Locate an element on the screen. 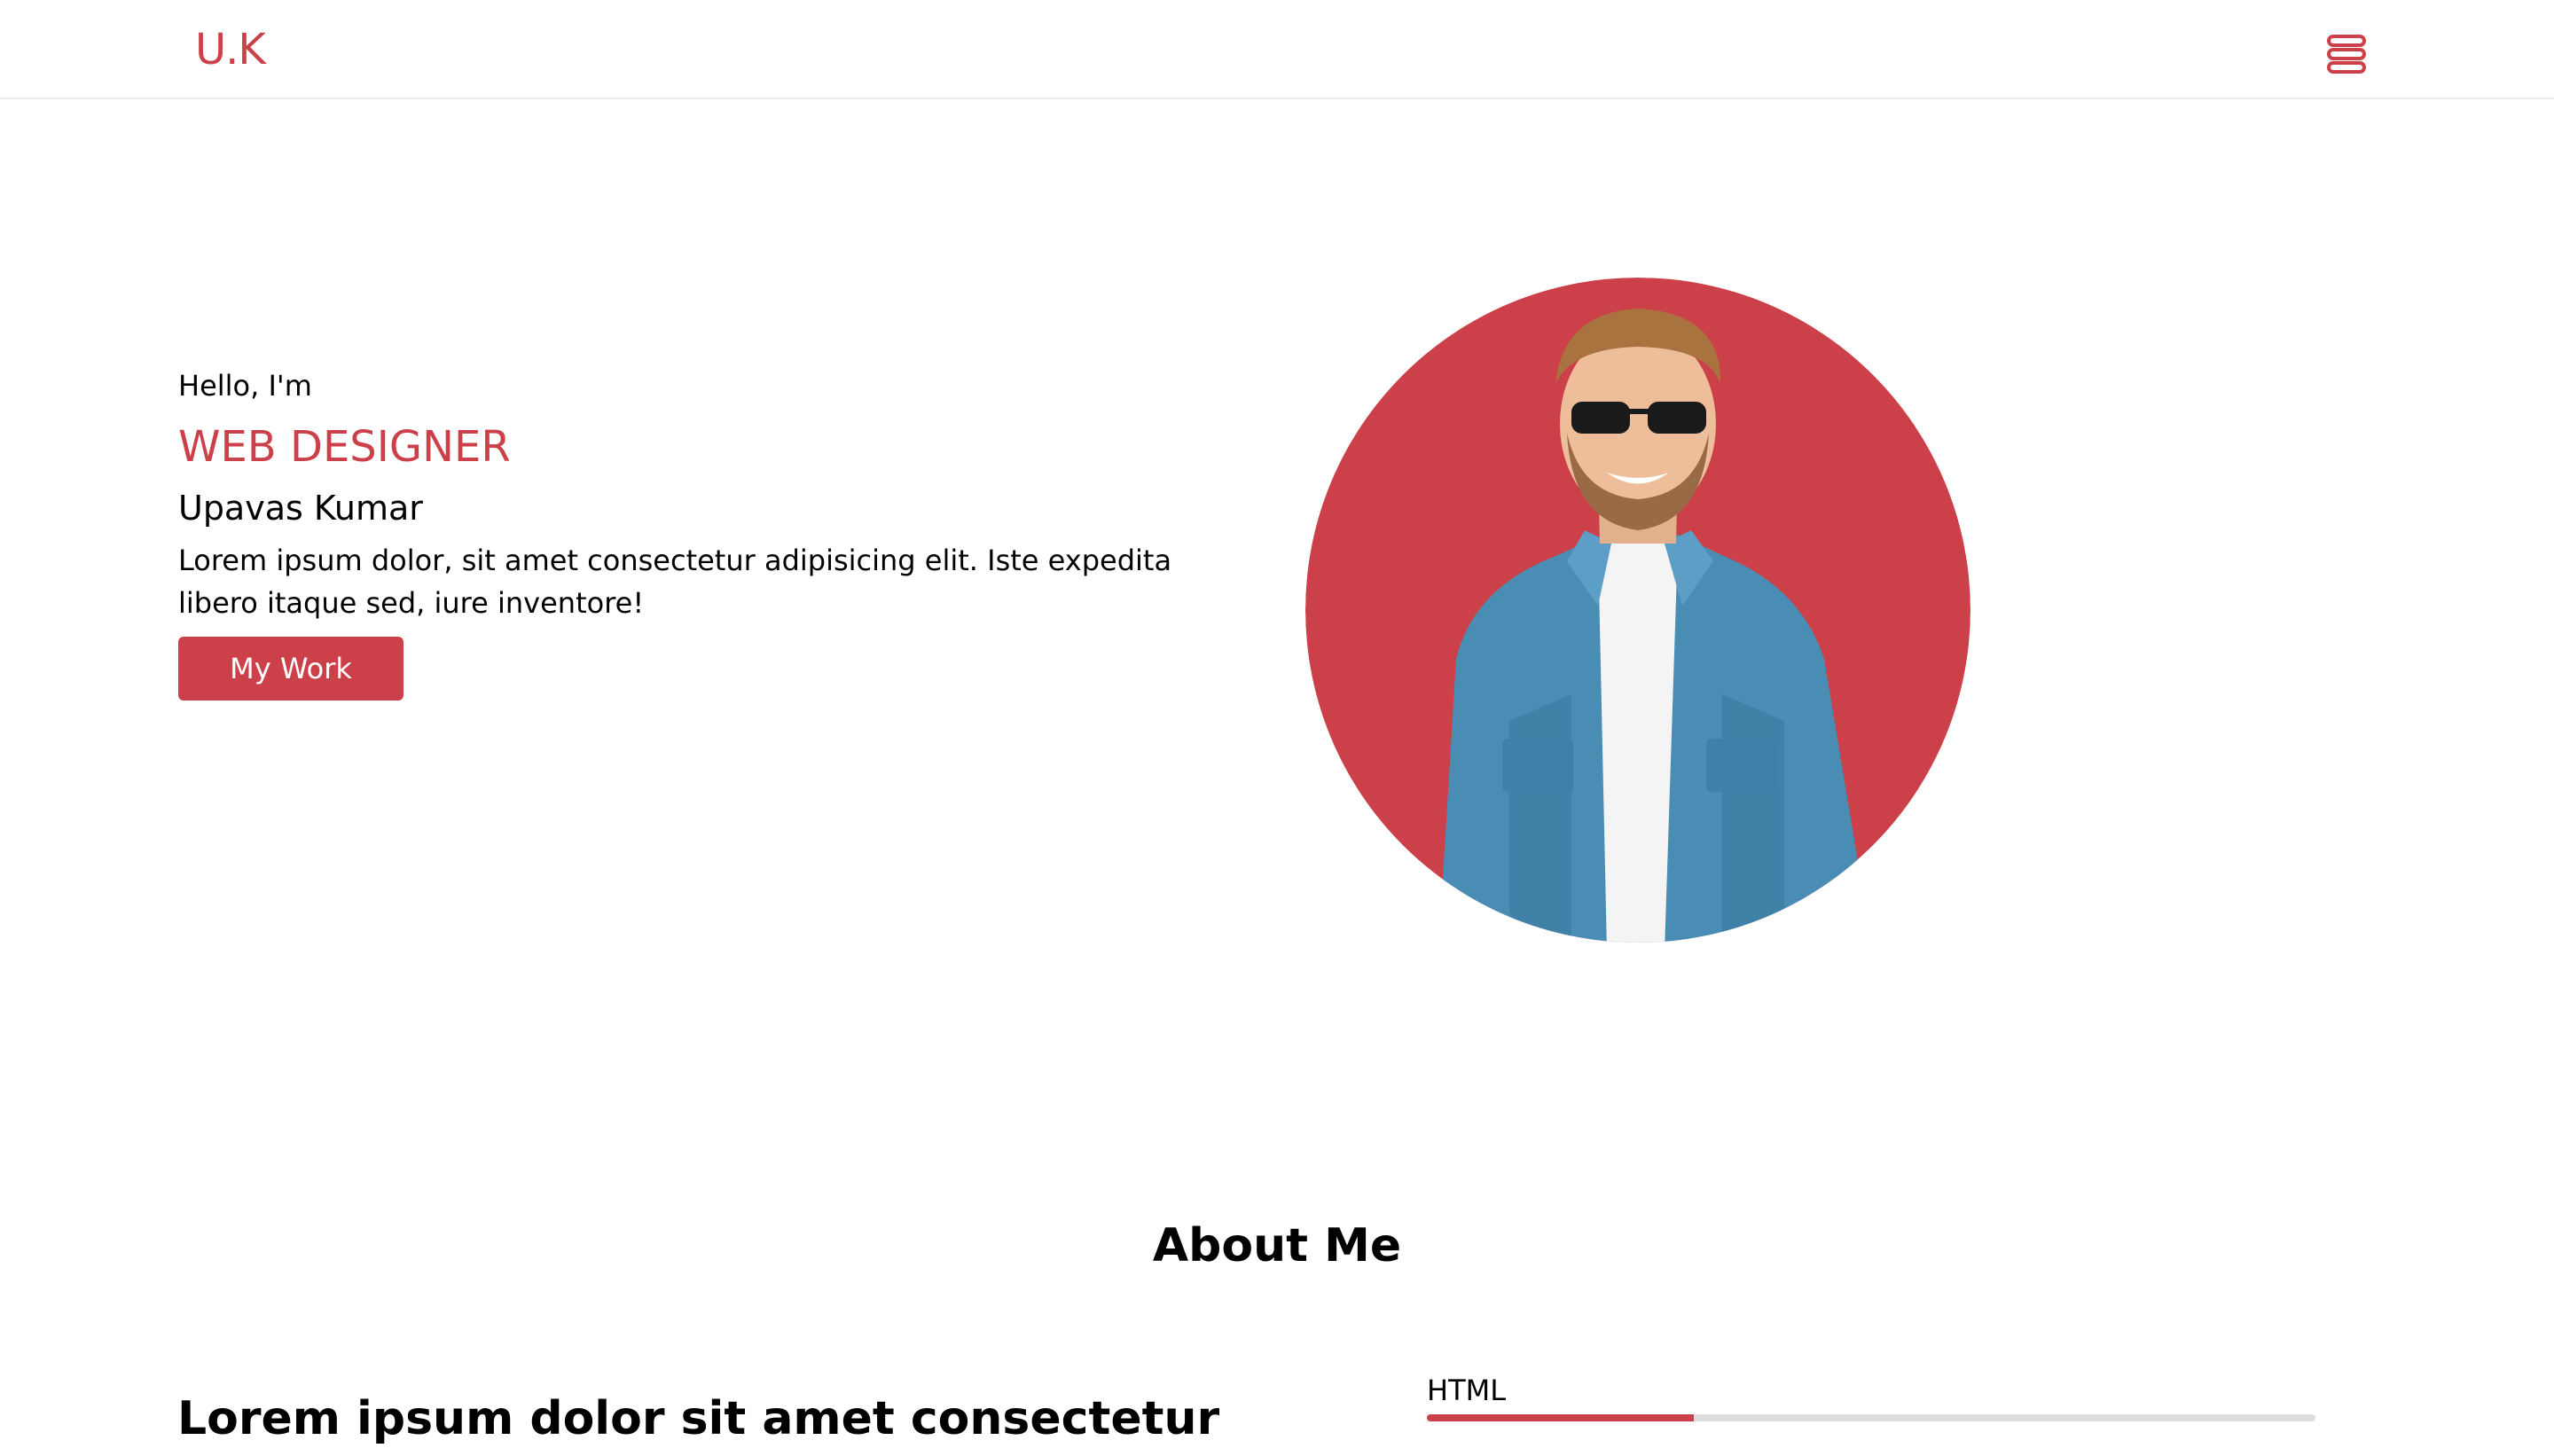  hero-name: Upavas Kumar is located at coordinates (300, 508).